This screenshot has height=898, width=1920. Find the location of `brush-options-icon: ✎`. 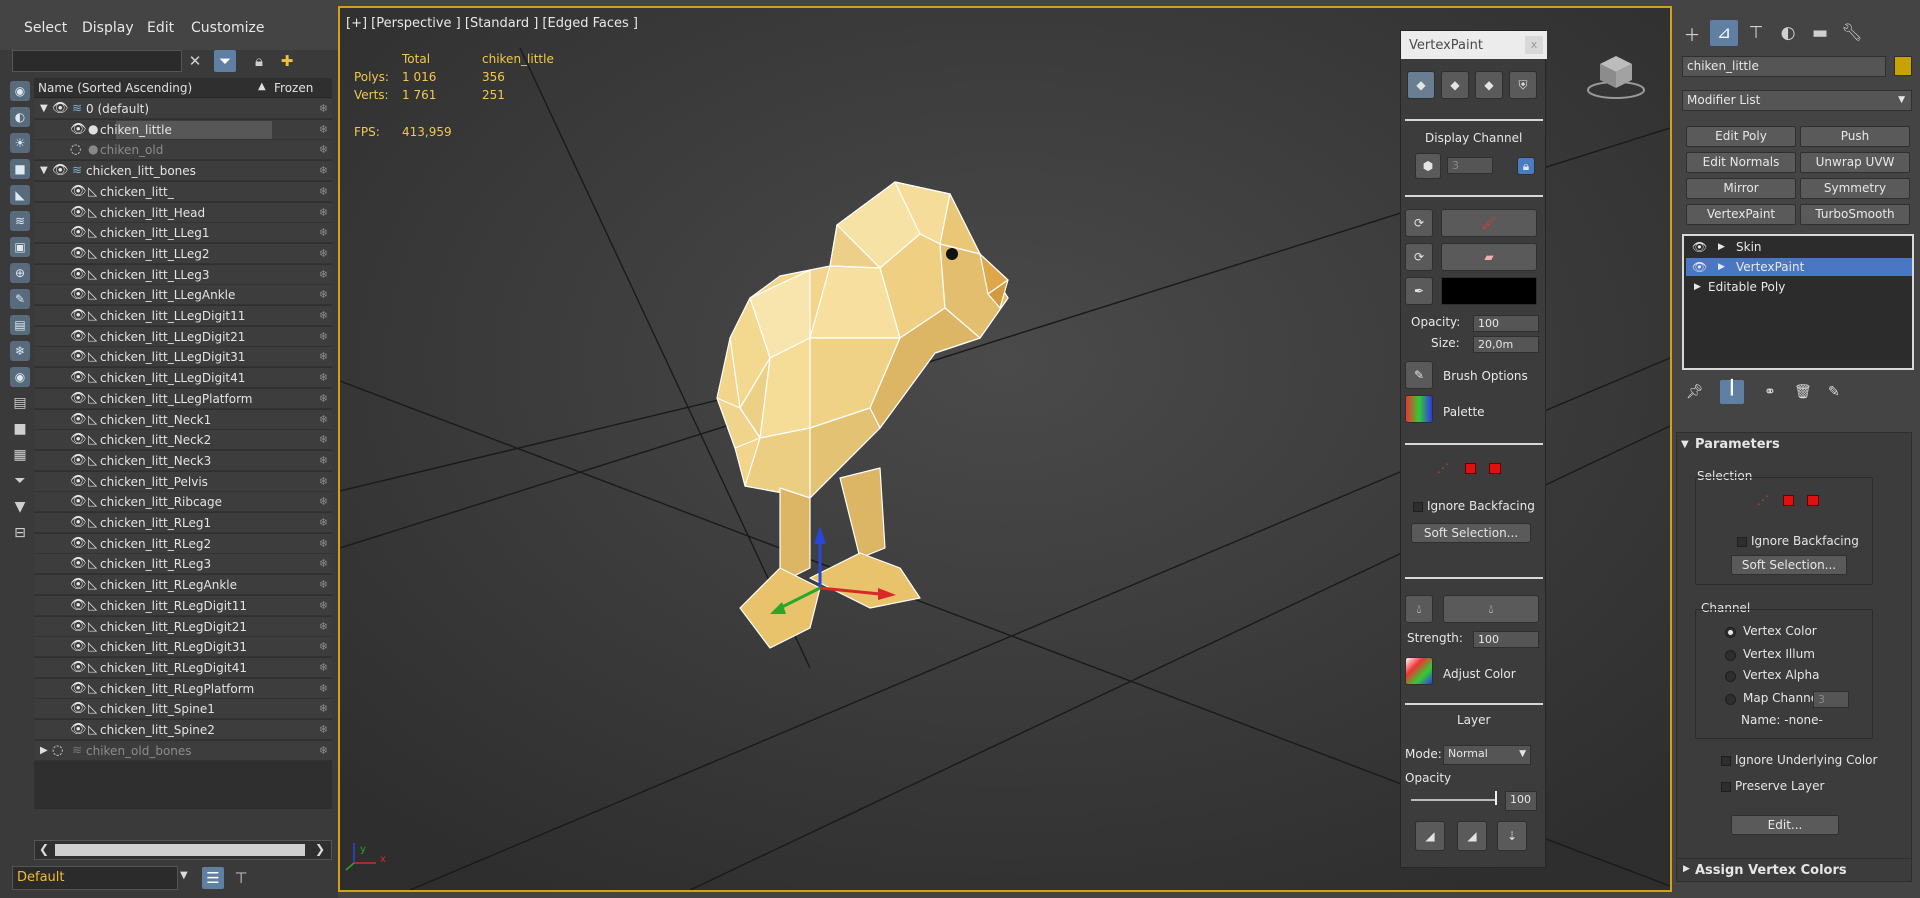

brush-options-icon: ✎ is located at coordinates (1419, 375).